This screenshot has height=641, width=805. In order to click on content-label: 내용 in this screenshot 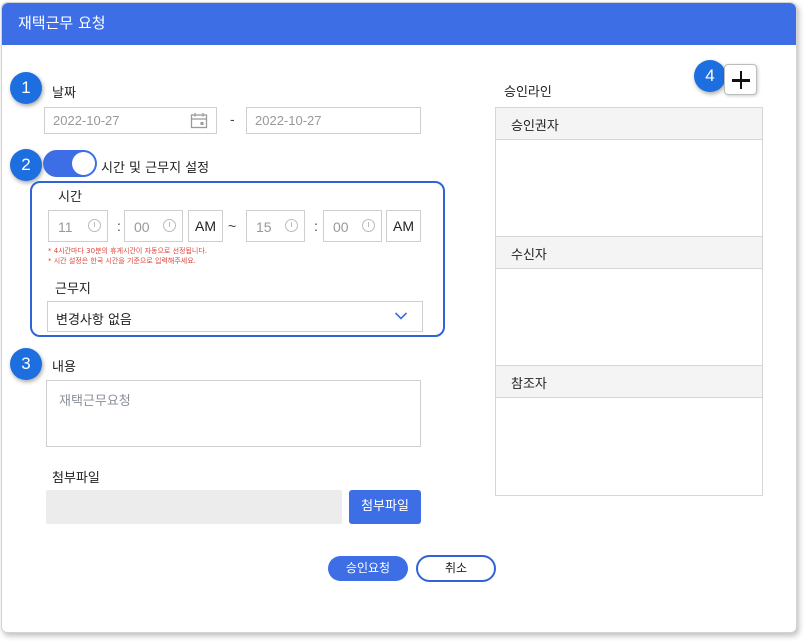, I will do `click(64, 367)`.